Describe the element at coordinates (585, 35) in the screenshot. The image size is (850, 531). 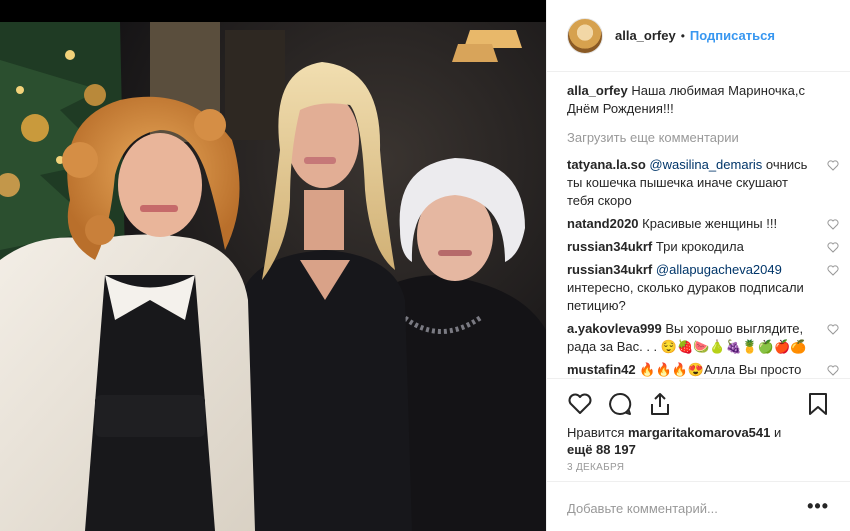
I see `avatar` at that location.